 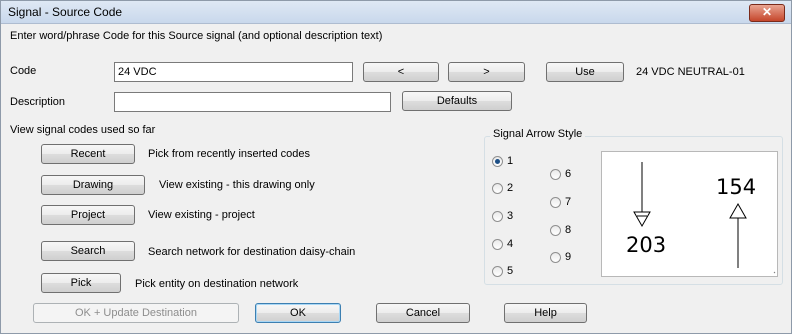 What do you see at coordinates (23, 71) in the screenshot?
I see `code-label: Code` at bounding box center [23, 71].